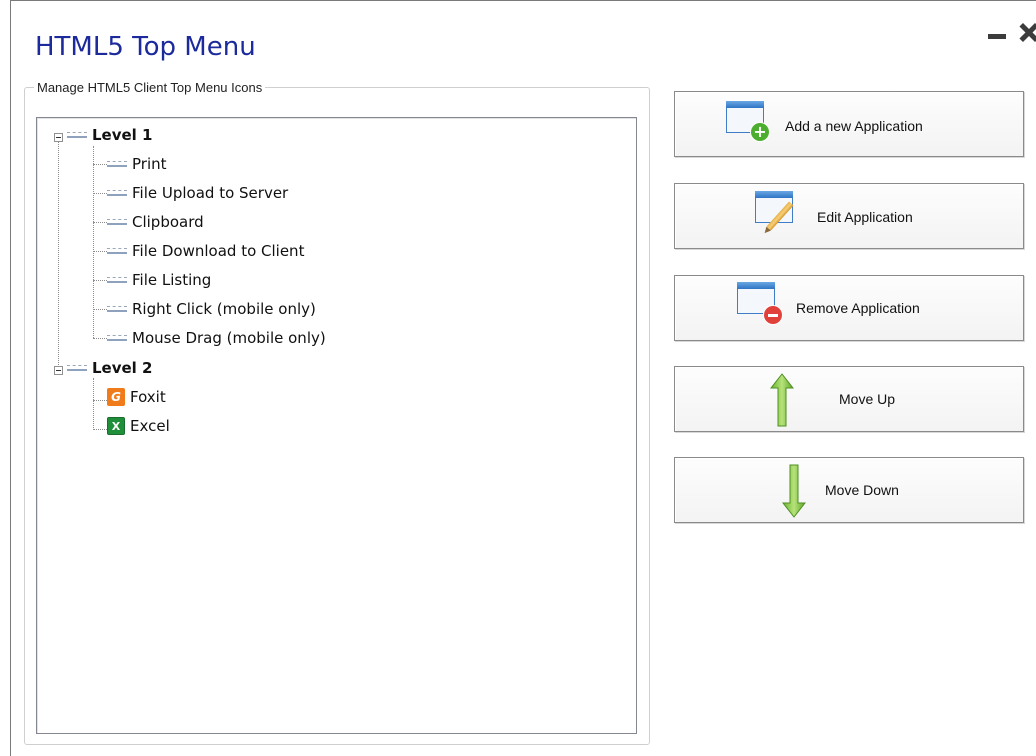  I want to click on tree-item-label: Level 1, so click(122, 135).